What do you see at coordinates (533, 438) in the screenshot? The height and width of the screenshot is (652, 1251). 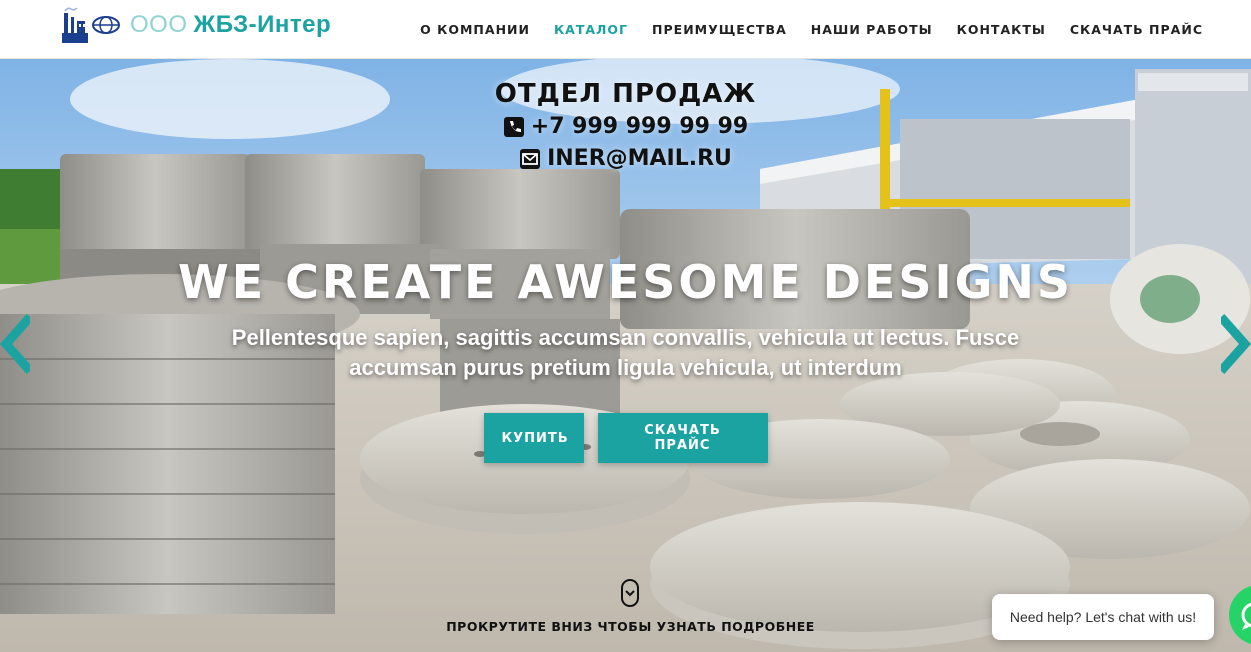 I see `buy-button: КУПИТЬ` at bounding box center [533, 438].